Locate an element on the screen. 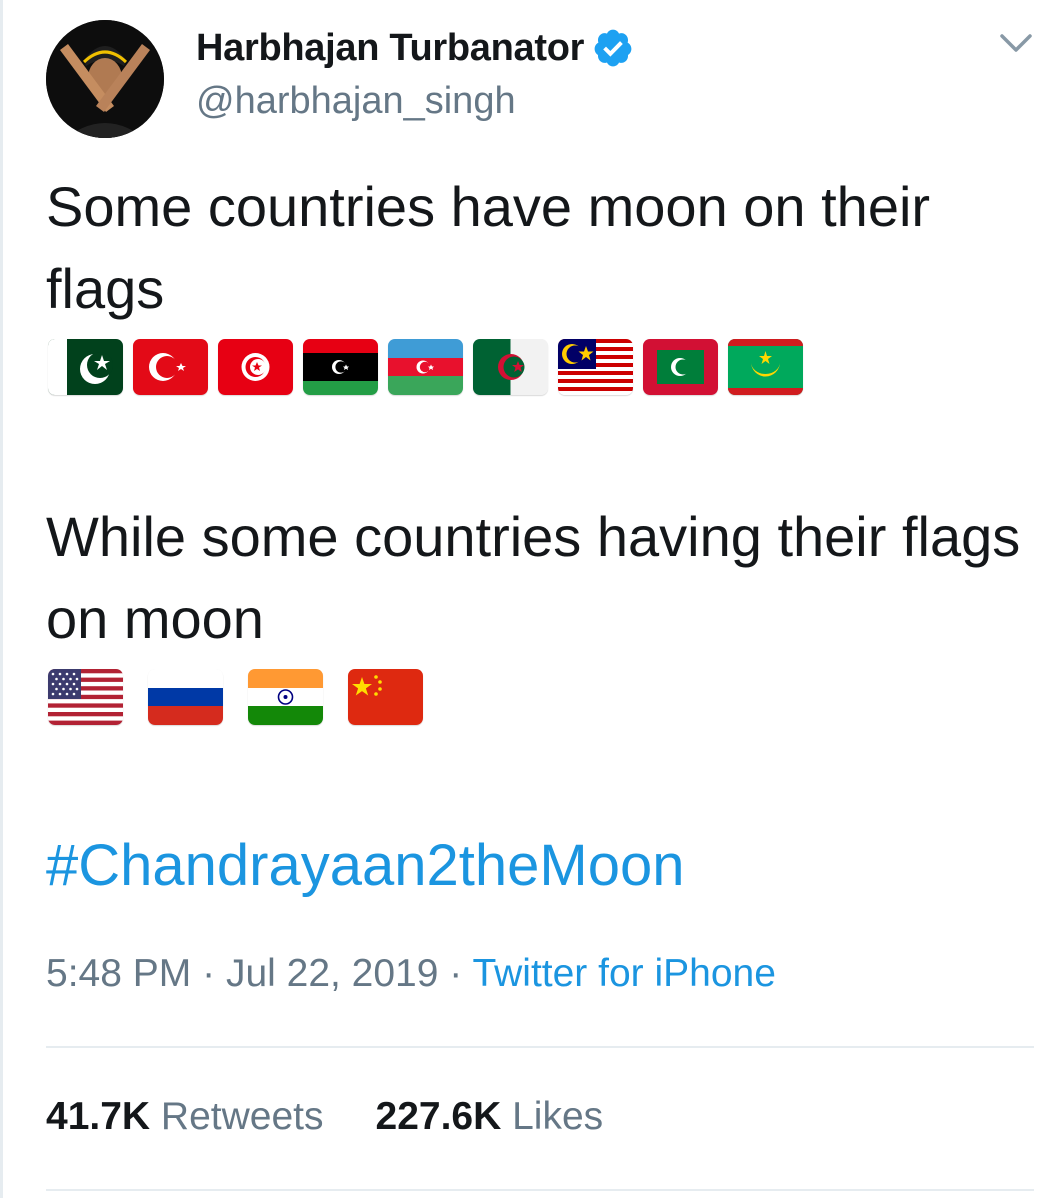 The image size is (1064, 1198). likes-count: 227.6K is located at coordinates (438, 1116).